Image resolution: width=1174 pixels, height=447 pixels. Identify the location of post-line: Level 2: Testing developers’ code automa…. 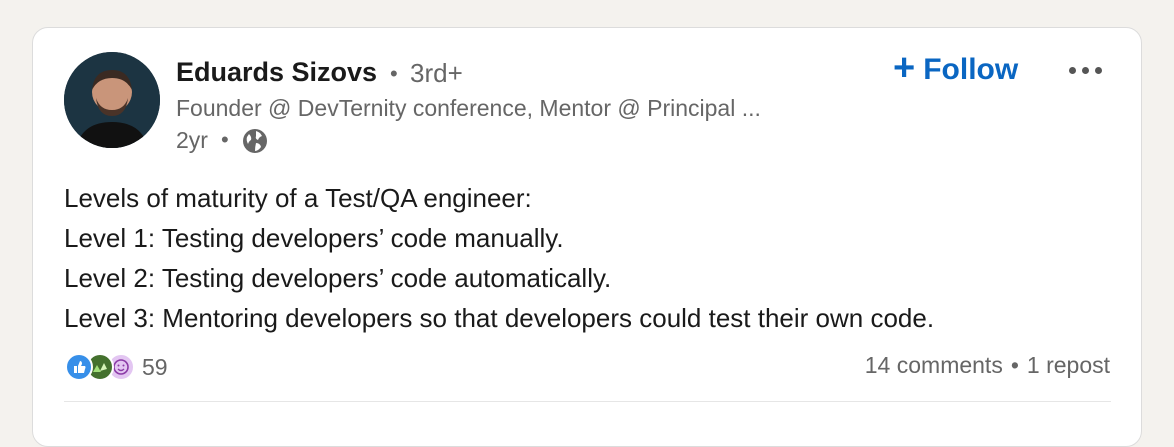
(338, 278).